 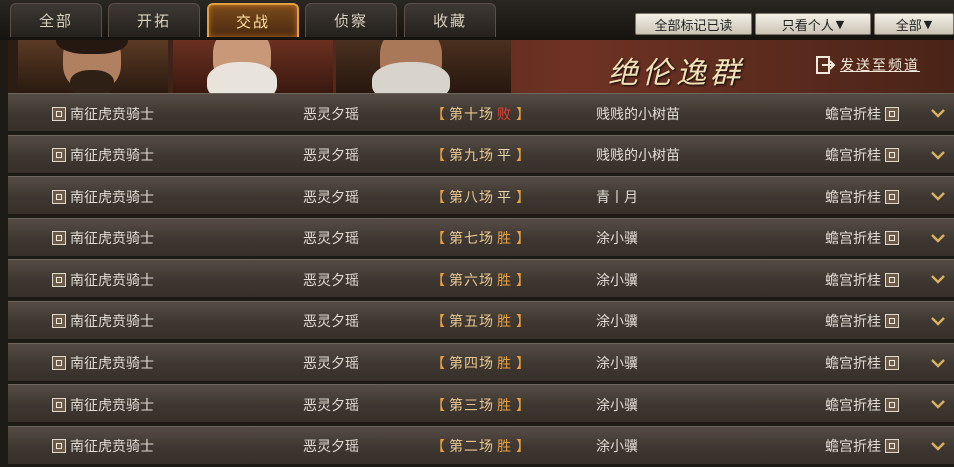 I want to click on opponent-name: 青丨月, so click(x=617, y=196).